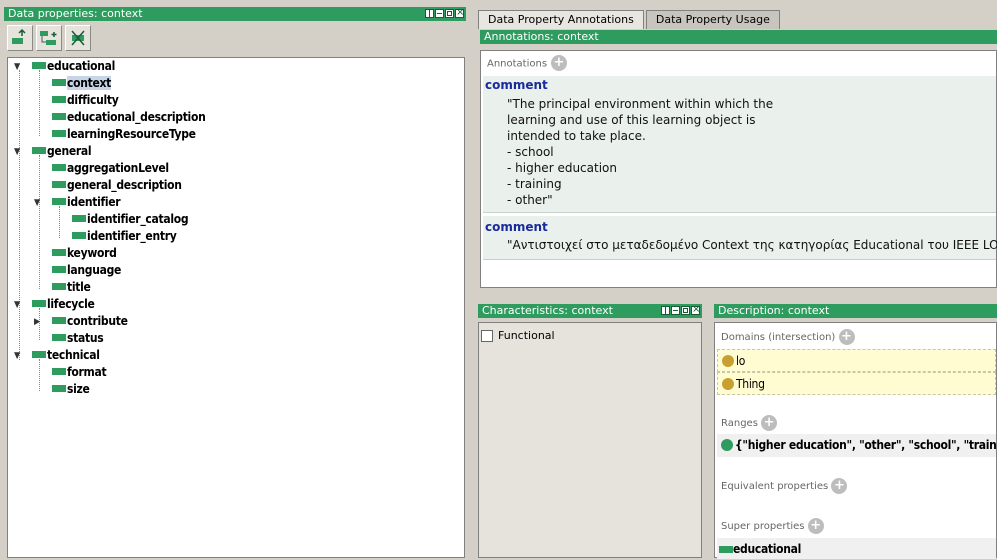 This screenshot has width=997, height=560. Describe the element at coordinates (763, 526) in the screenshot. I see `super-properties-label: Super properties` at that location.